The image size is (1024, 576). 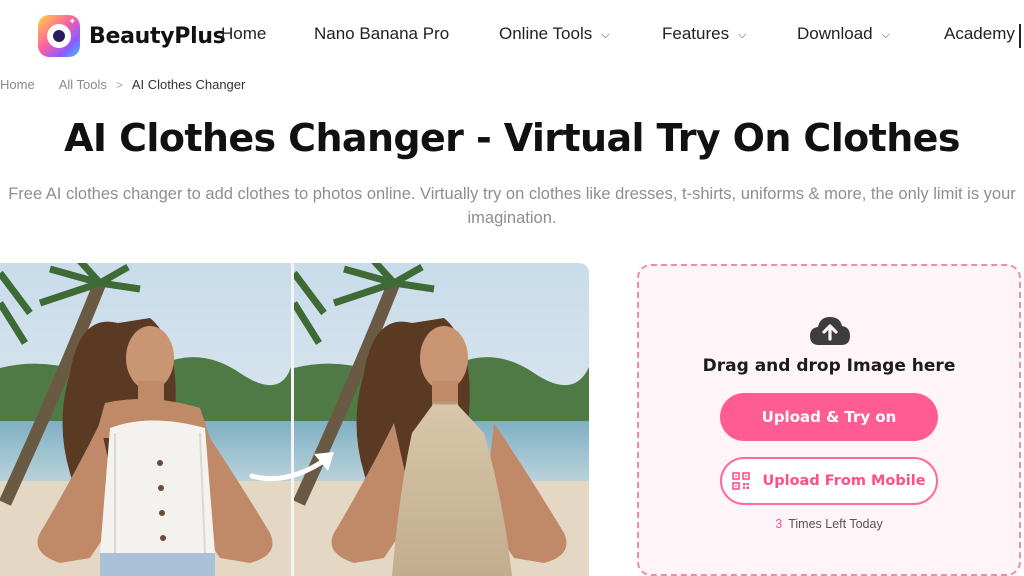 I want to click on times-left-counter: 3 Times Left Today, so click(x=829, y=524).